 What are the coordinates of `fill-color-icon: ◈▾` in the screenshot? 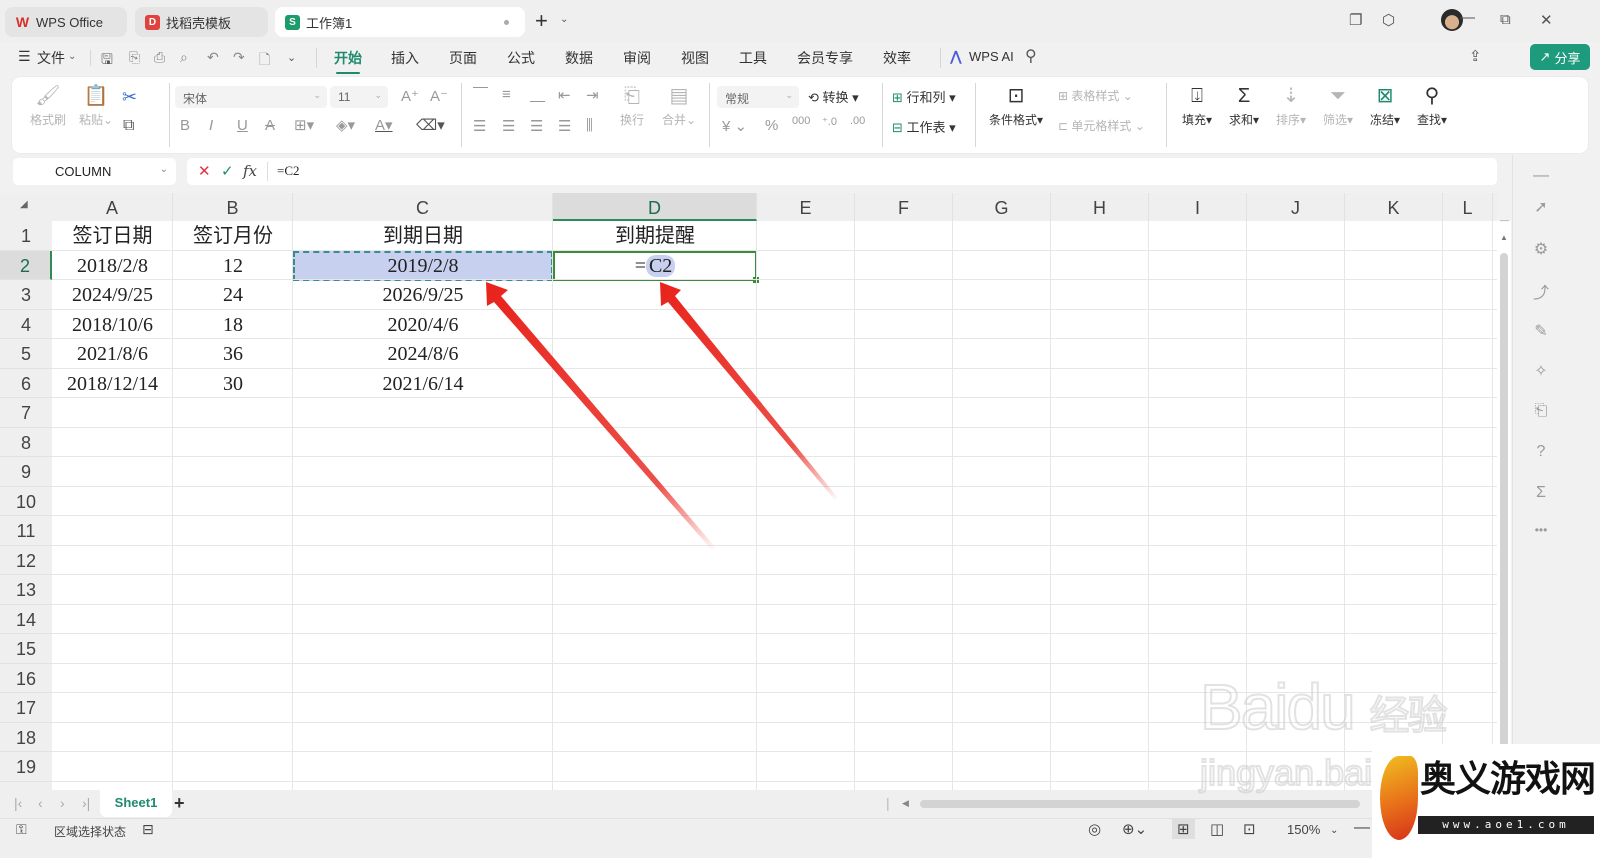 It's located at (345, 125).